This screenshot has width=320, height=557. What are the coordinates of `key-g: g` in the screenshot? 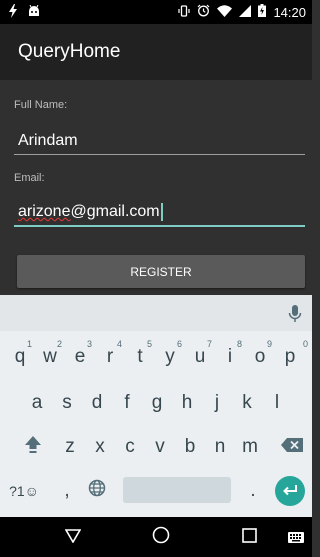 It's located at (157, 403).